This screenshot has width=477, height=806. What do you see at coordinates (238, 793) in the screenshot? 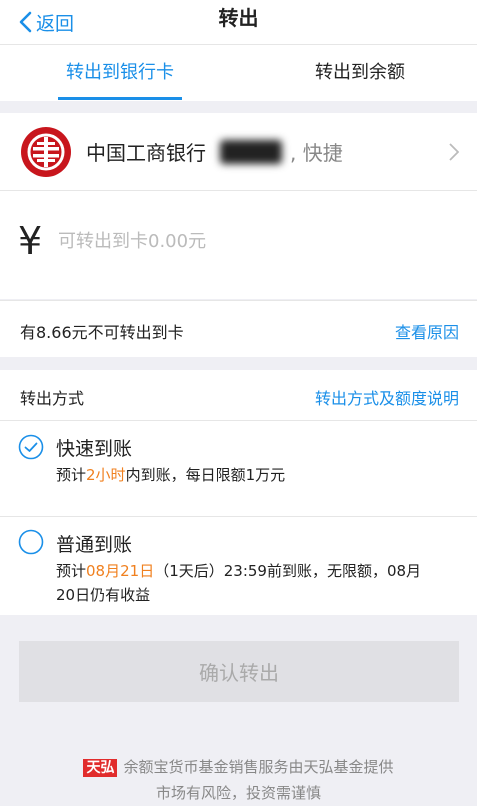
I see `footer-line2: 市场有风险，投资需谨慎` at bounding box center [238, 793].